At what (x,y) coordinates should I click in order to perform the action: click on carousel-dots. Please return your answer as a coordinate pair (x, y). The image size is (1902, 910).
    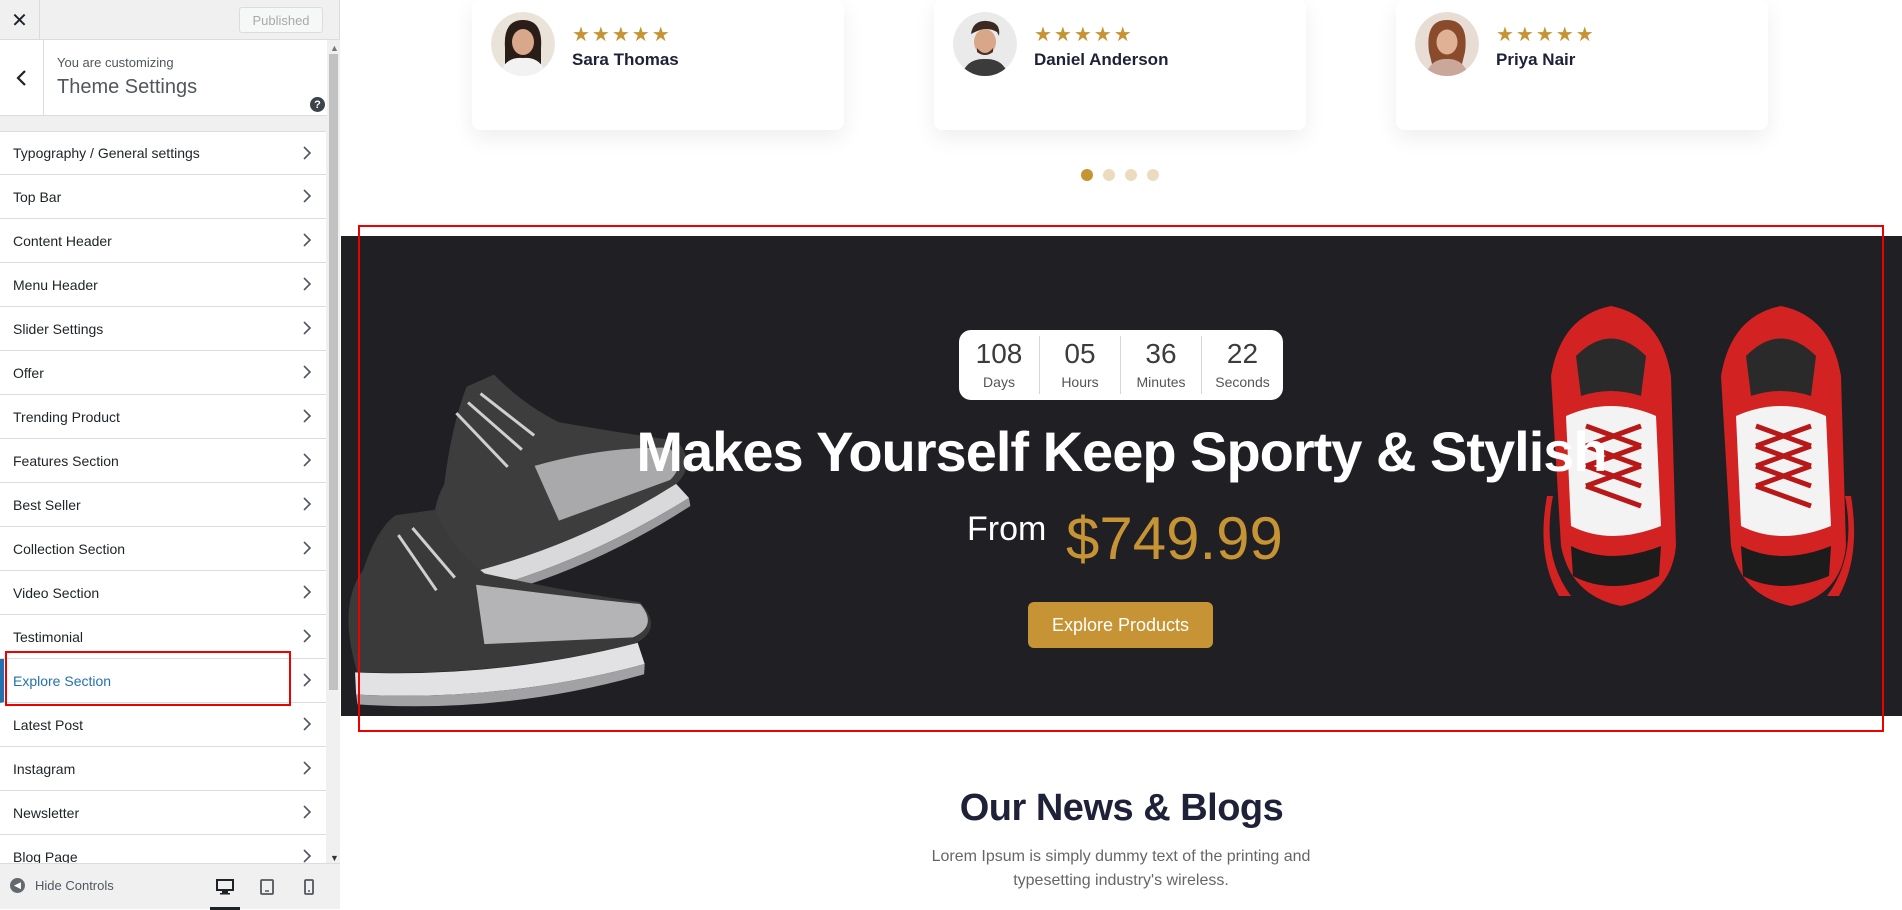
    Looking at the image, I should click on (1125, 175).